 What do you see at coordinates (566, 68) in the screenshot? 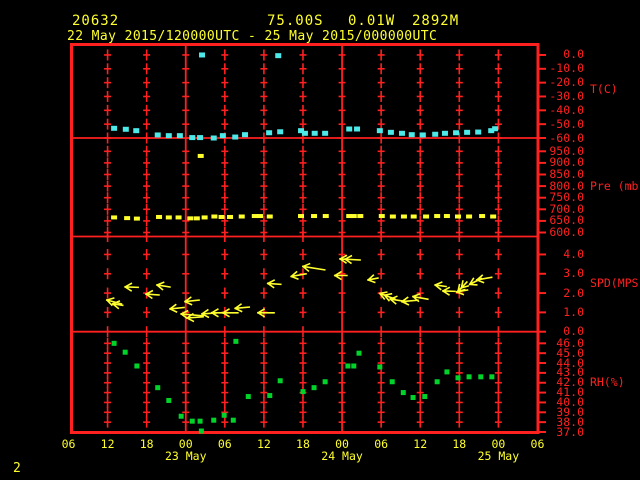
I see `temperature-tick-label: -10.0` at bounding box center [566, 68].